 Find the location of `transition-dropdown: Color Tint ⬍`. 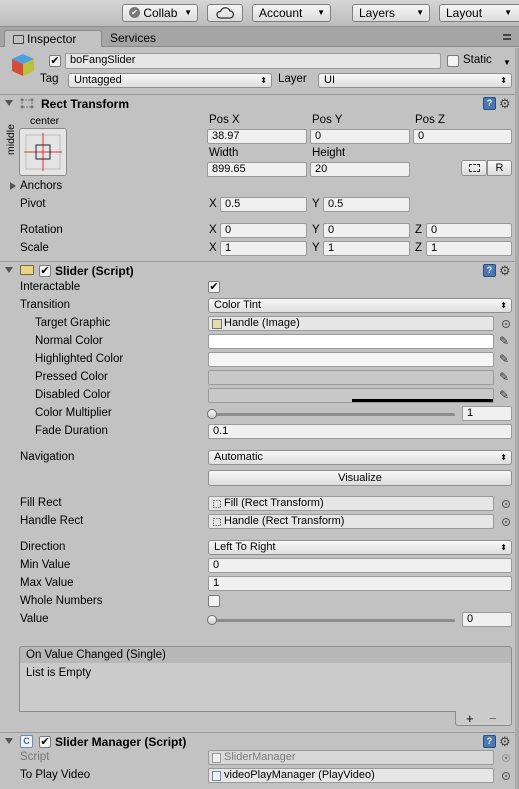

transition-dropdown: Color Tint ⬍ is located at coordinates (360, 305).